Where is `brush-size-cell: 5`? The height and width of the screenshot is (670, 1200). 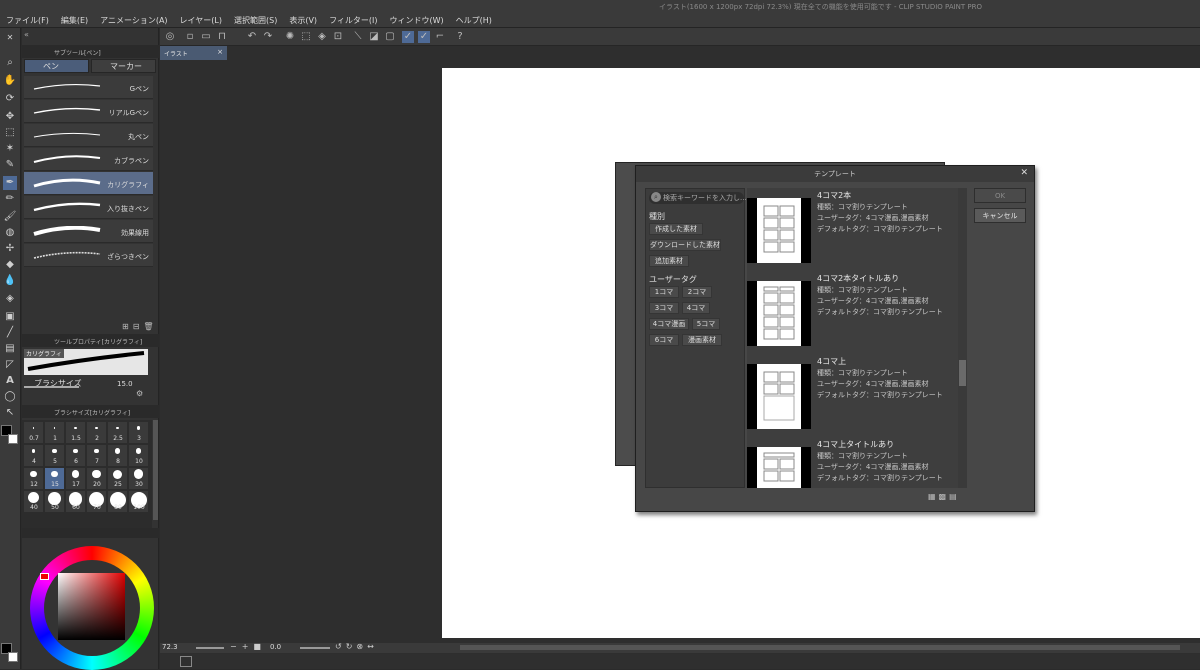
brush-size-cell: 5 is located at coordinates (54, 455).